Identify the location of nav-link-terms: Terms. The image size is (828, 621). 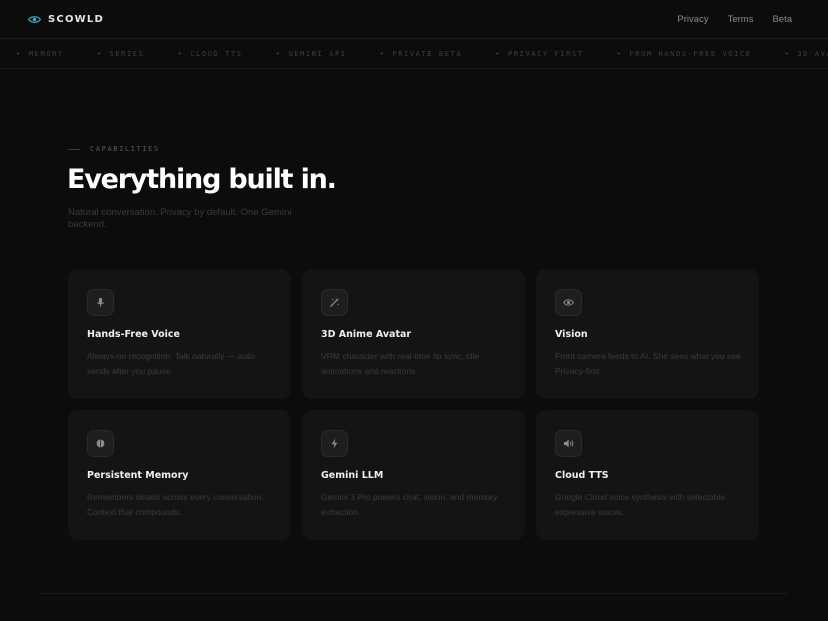
(741, 19).